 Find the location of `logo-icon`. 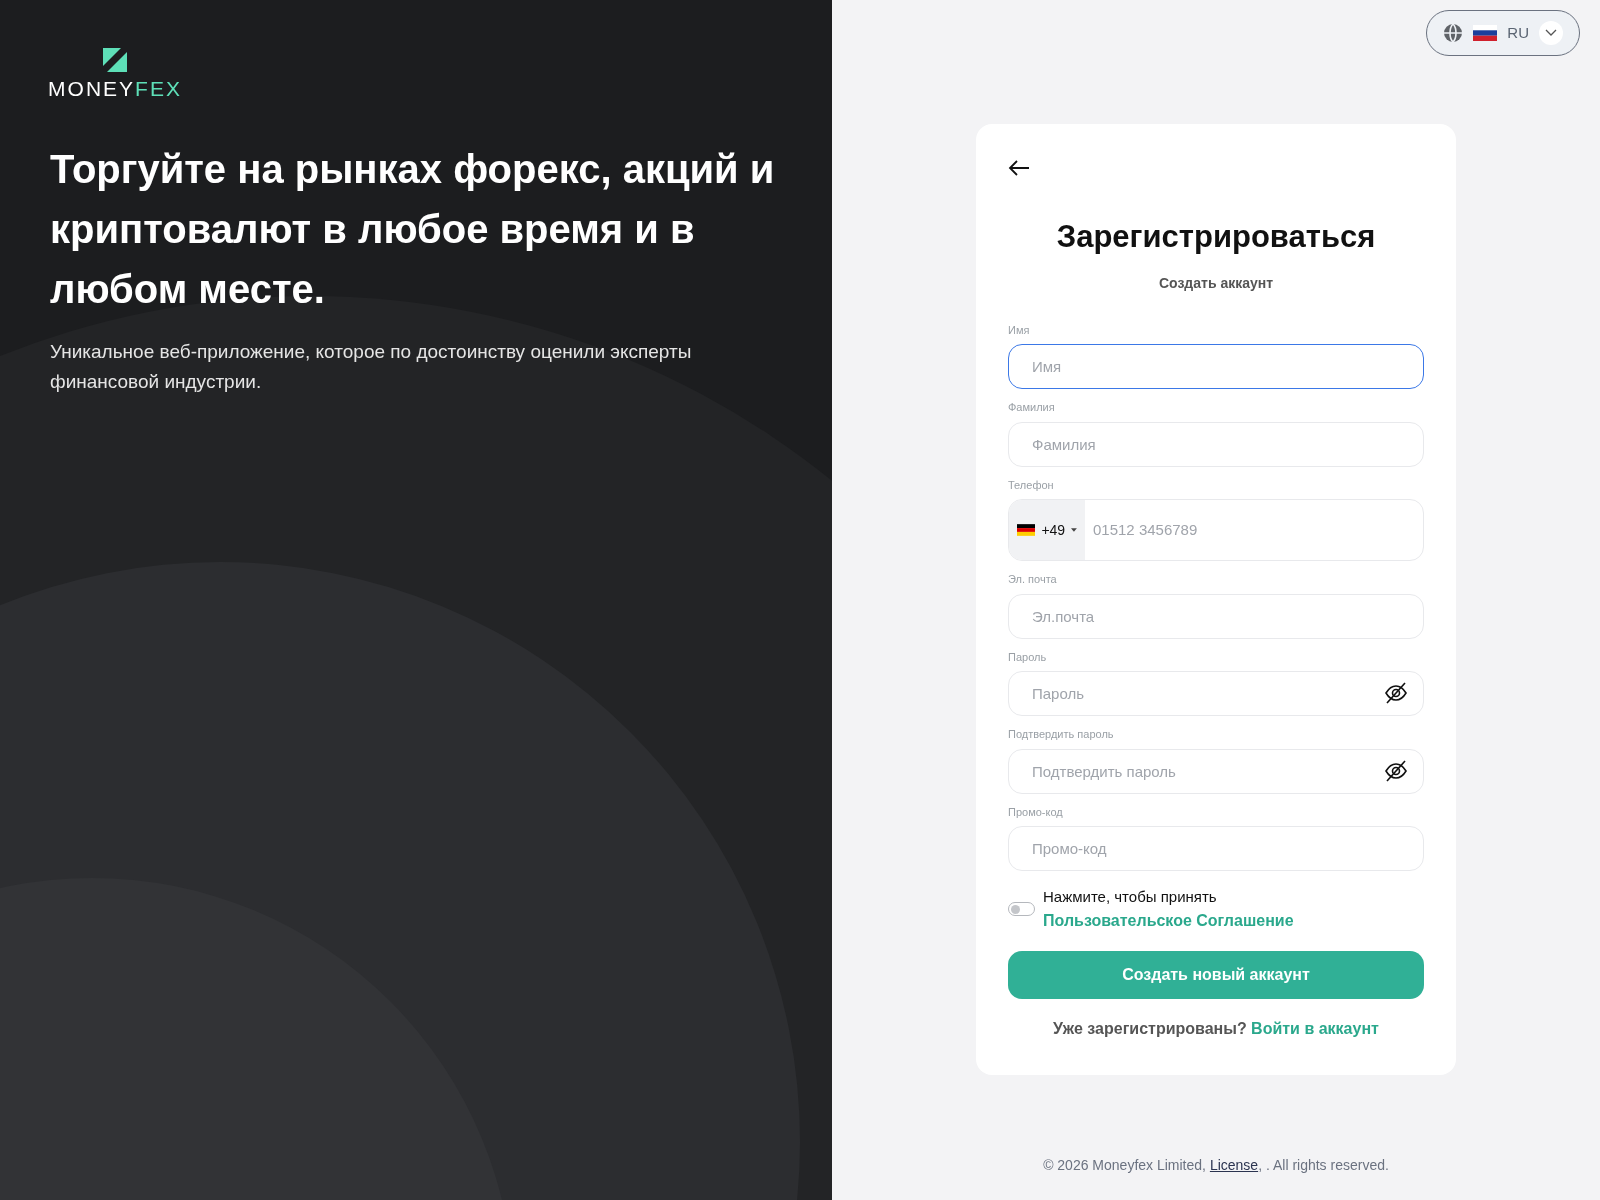

logo-icon is located at coordinates (115, 60).